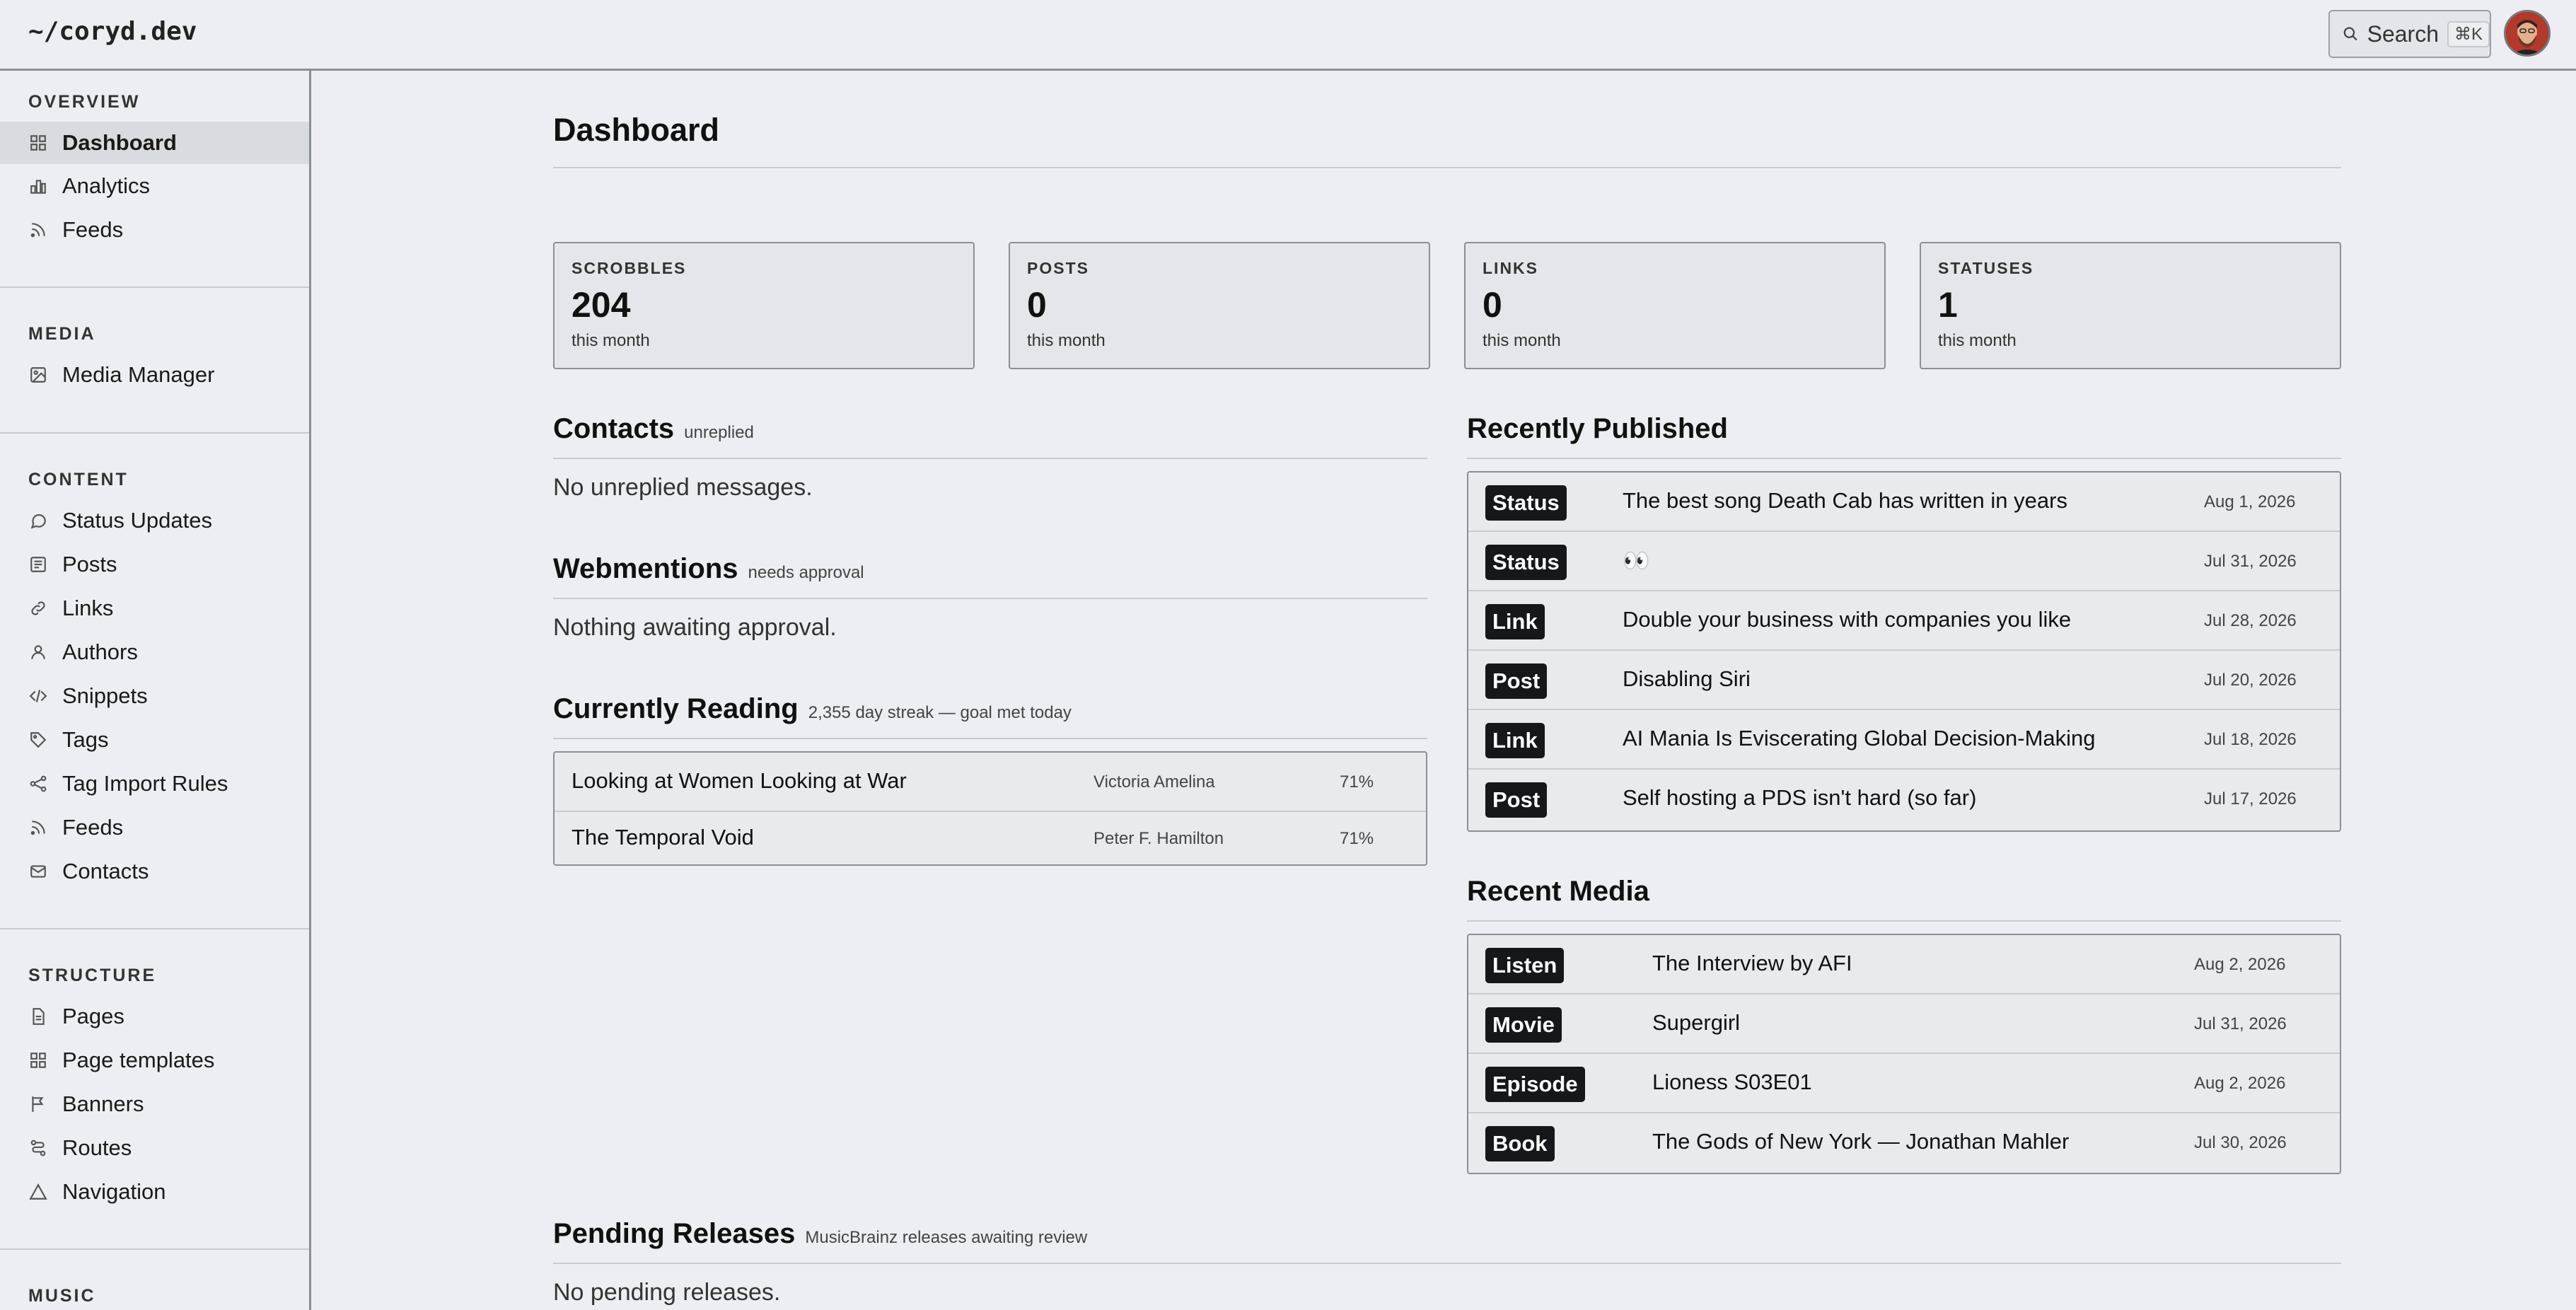 The height and width of the screenshot is (1310, 2576). I want to click on sidebar-item-label: Tags, so click(85, 739).